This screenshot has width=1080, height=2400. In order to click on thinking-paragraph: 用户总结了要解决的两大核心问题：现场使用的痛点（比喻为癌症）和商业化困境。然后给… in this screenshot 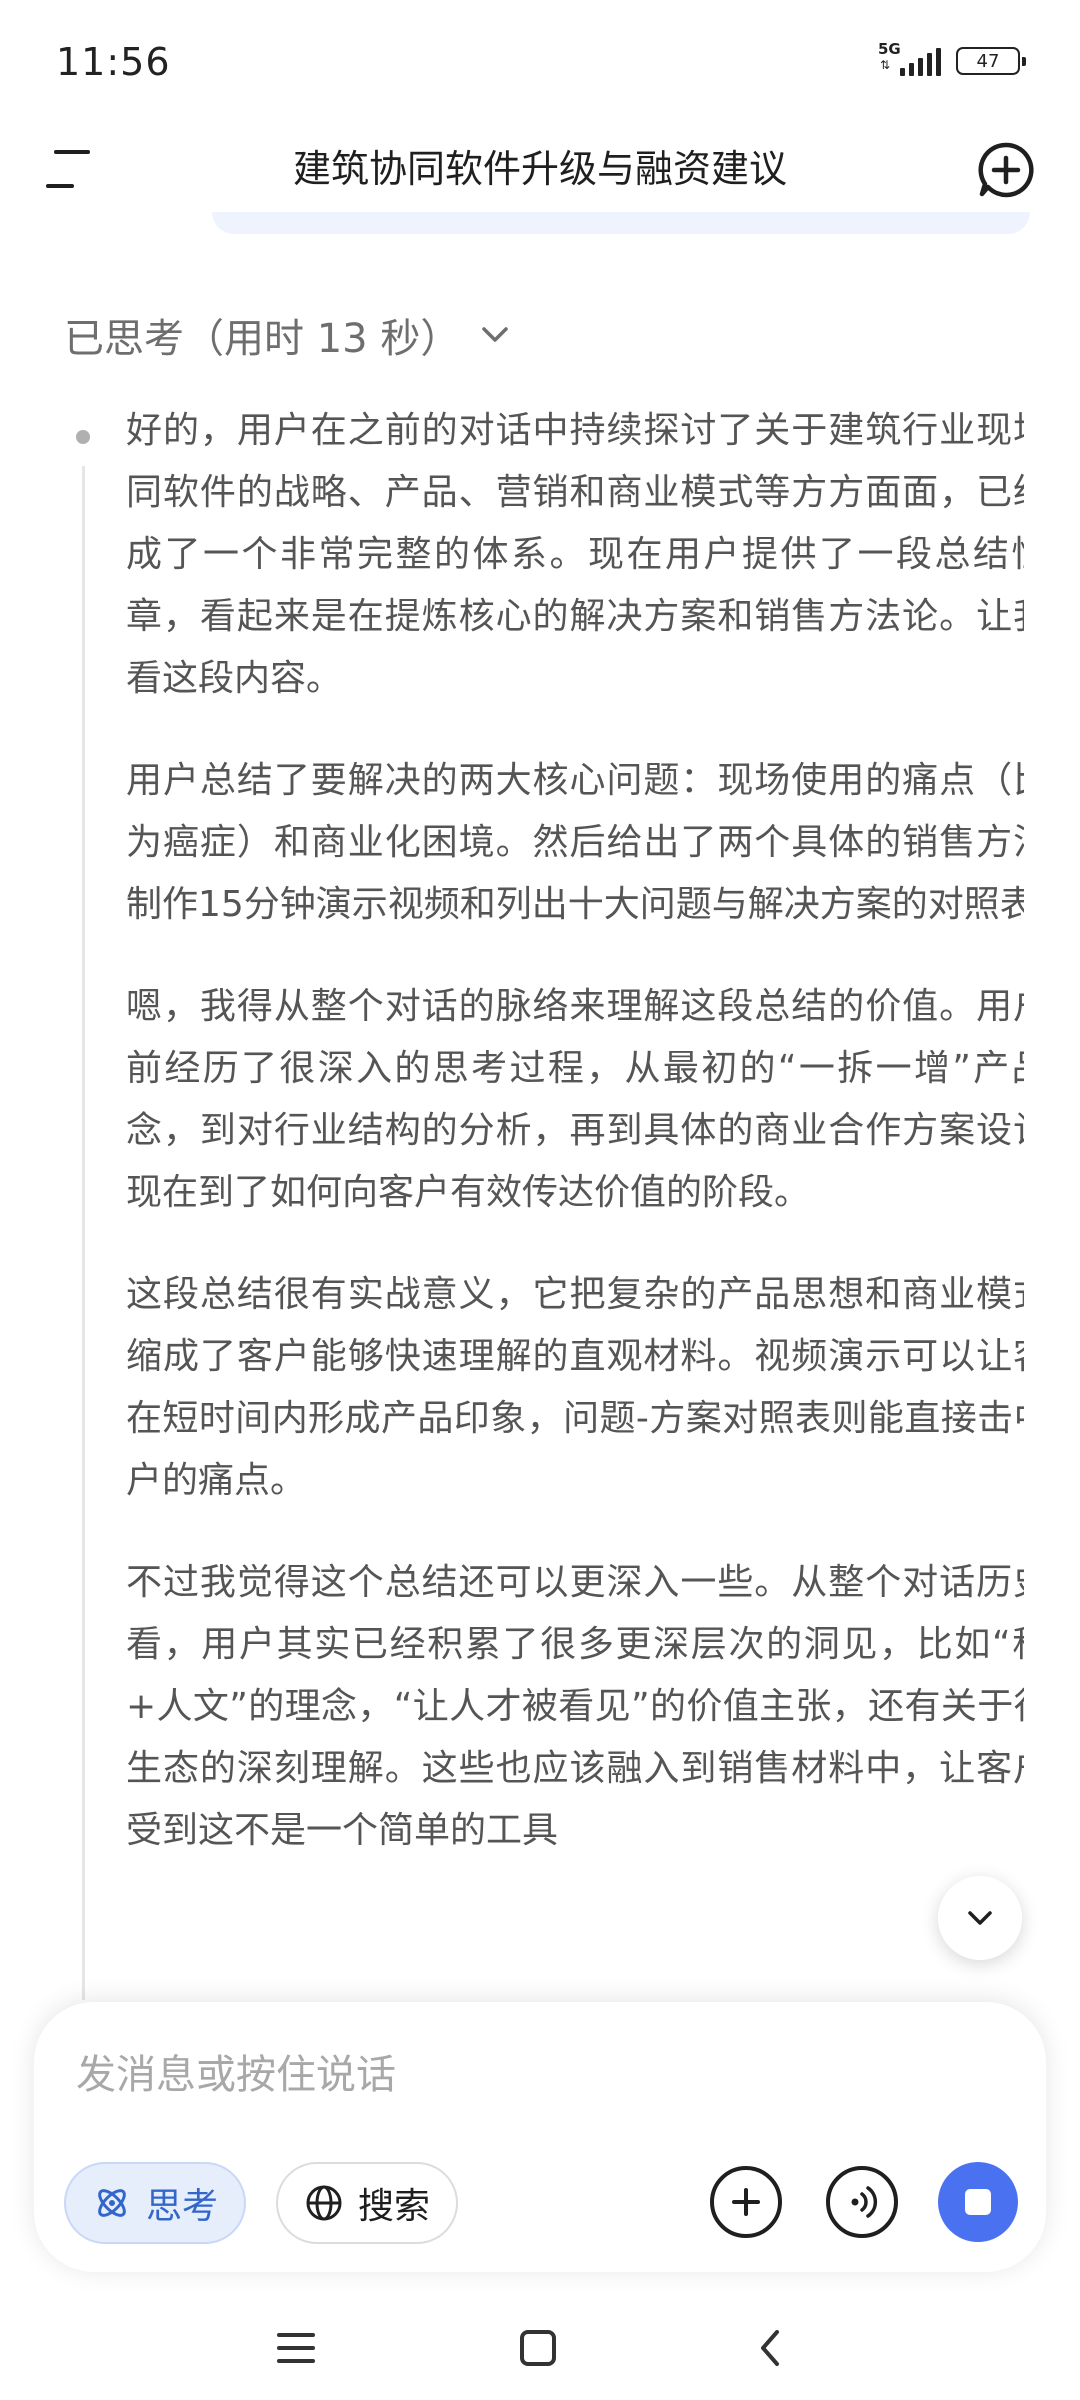, I will do `click(575, 842)`.